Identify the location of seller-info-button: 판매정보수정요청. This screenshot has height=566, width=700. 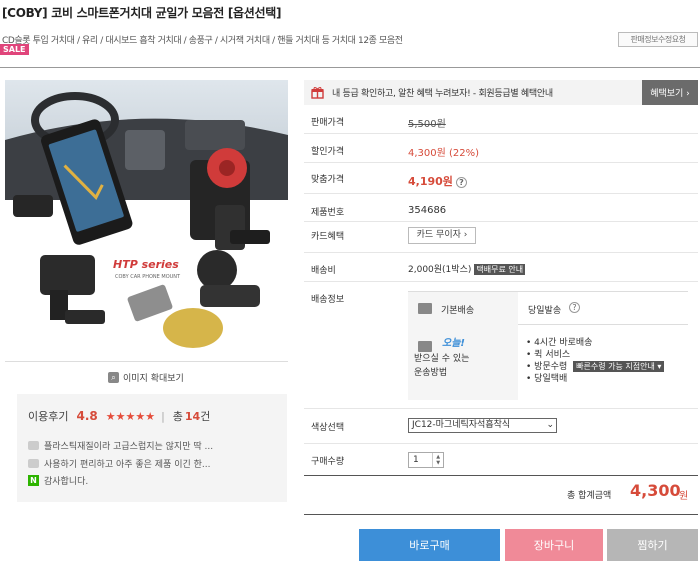
(658, 39).